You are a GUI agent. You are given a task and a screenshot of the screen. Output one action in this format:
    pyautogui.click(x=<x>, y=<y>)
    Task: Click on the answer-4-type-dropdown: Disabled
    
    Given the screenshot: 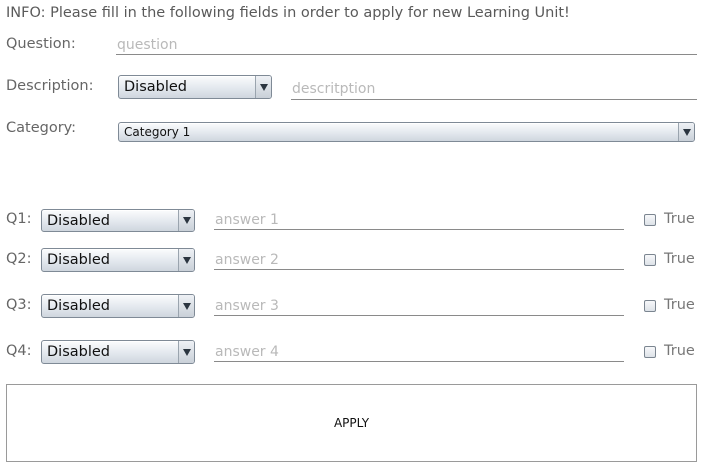 What is the action you would take?
    pyautogui.click(x=118, y=352)
    